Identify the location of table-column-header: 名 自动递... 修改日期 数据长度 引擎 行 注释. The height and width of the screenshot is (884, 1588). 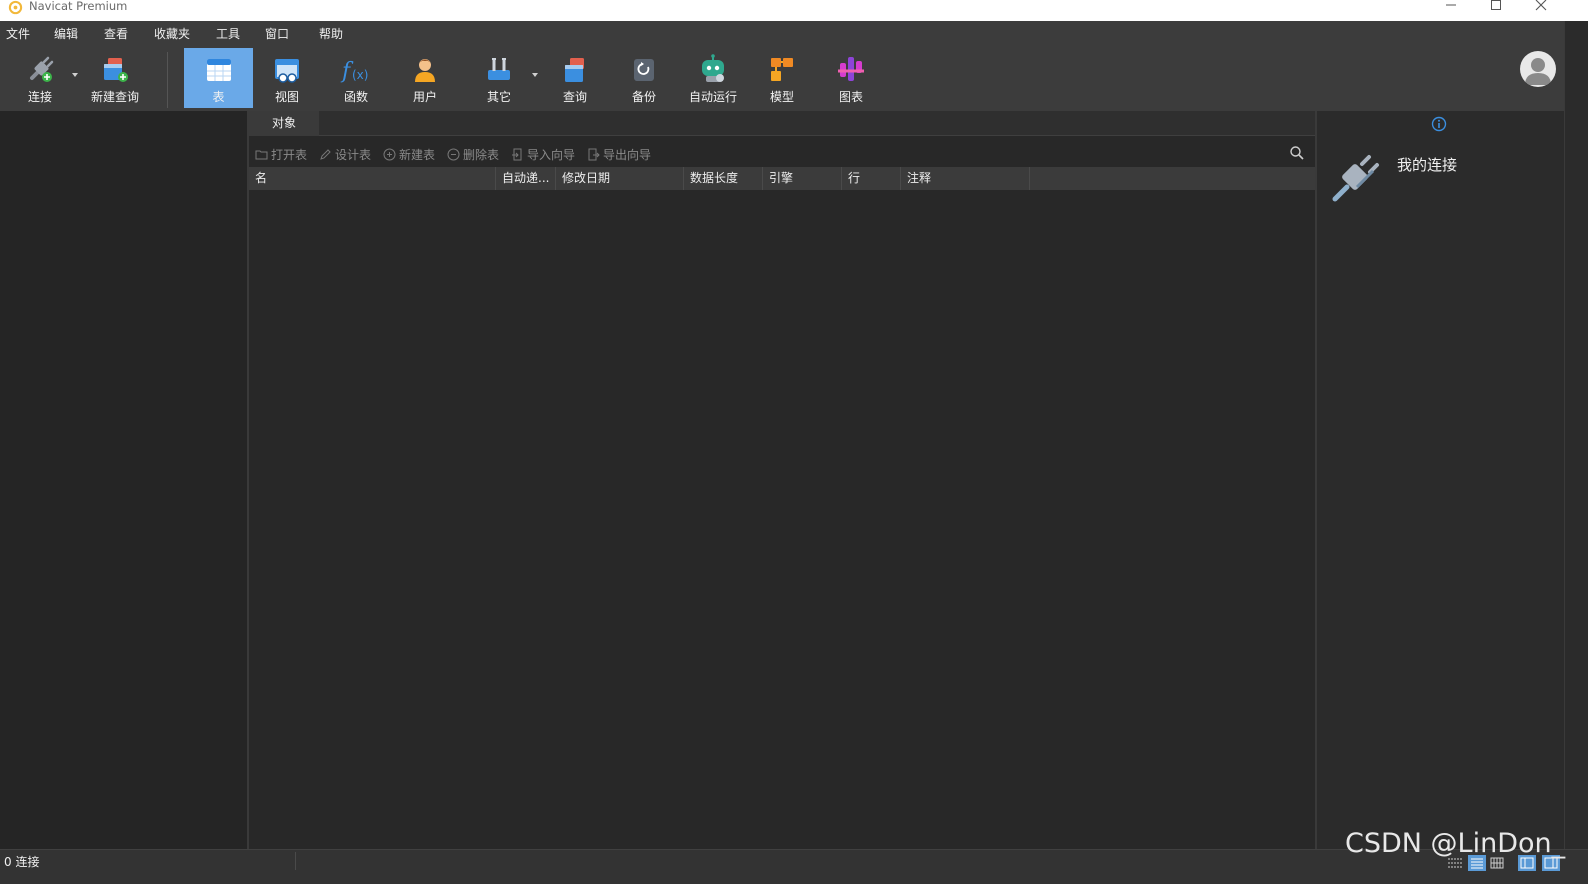
(782, 178).